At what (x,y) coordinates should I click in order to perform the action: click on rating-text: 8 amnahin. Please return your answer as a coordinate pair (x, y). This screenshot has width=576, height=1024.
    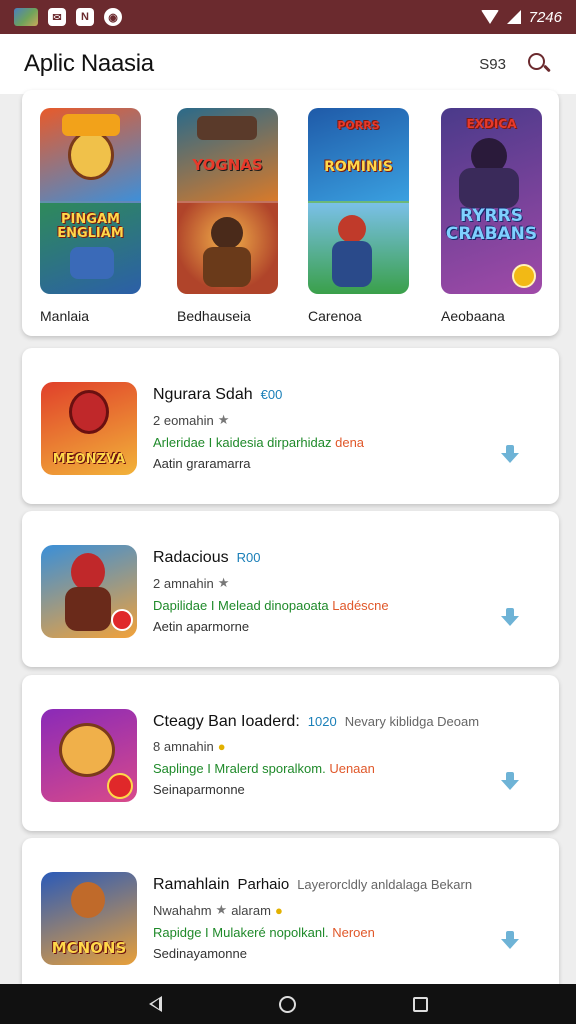
    Looking at the image, I should click on (183, 746).